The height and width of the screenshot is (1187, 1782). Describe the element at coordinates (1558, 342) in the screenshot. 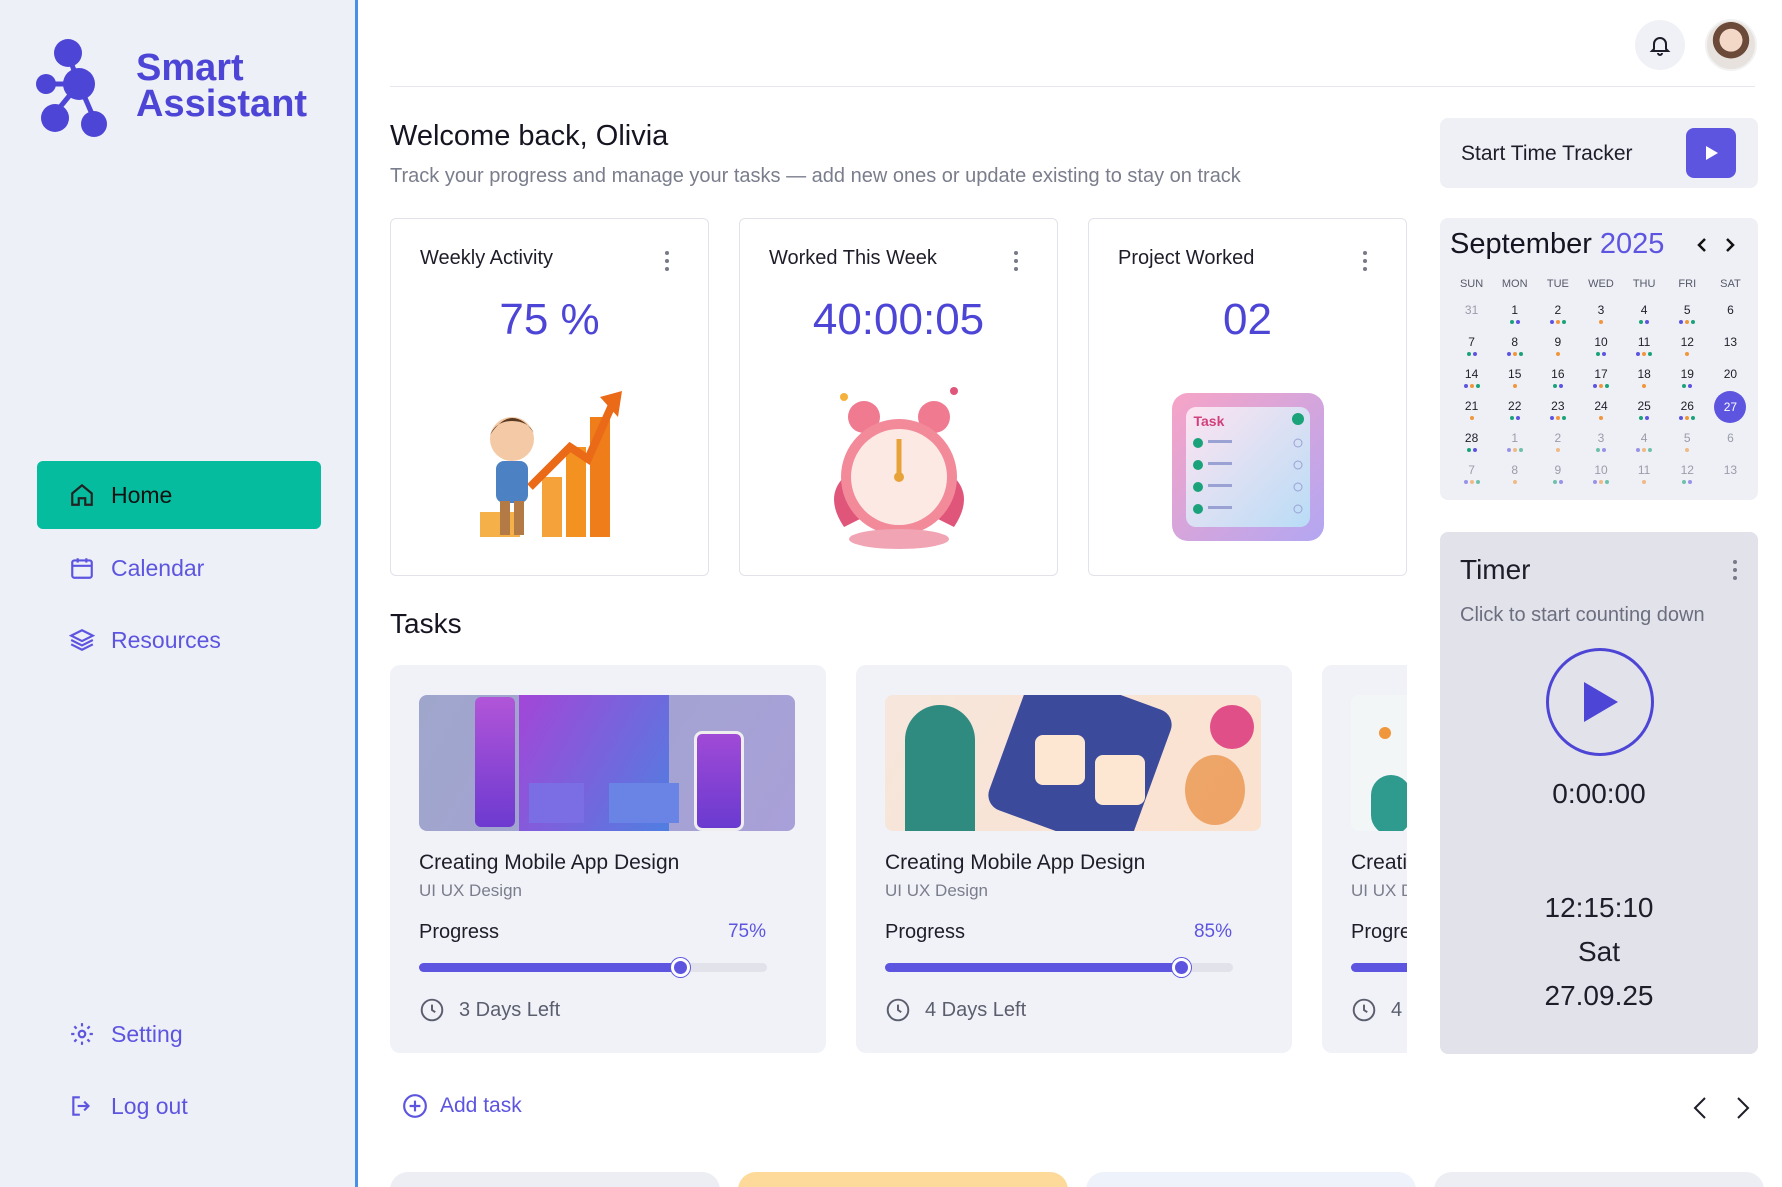

I see `calendar-day-number: 9` at that location.